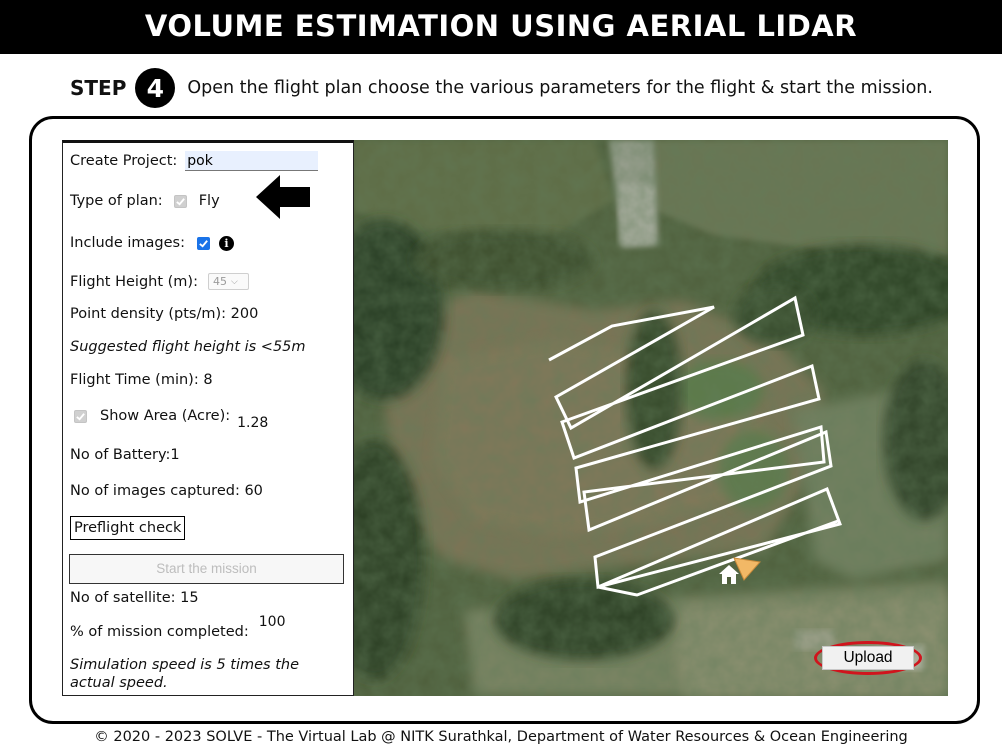  What do you see at coordinates (165, 416) in the screenshot?
I see `show-area-label: Show Area (Acre):` at bounding box center [165, 416].